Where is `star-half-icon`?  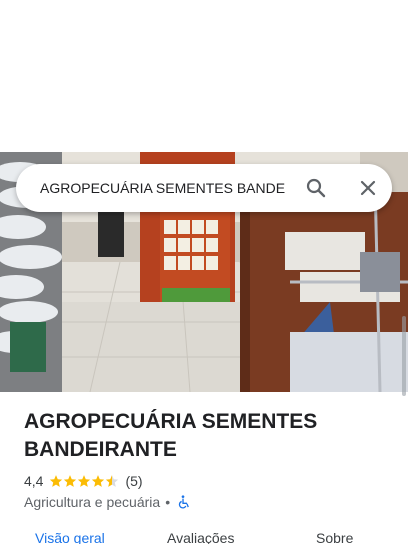
star-half-icon is located at coordinates (112, 481).